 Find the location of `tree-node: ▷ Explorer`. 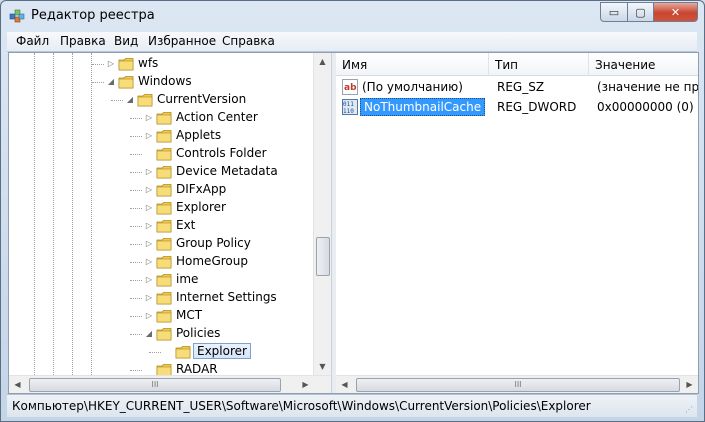

tree-node: ▷ Explorer is located at coordinates (159, 208).